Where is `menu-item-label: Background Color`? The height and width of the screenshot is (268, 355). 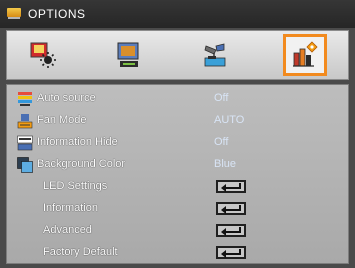
menu-item-label: Background Color is located at coordinates (81, 164).